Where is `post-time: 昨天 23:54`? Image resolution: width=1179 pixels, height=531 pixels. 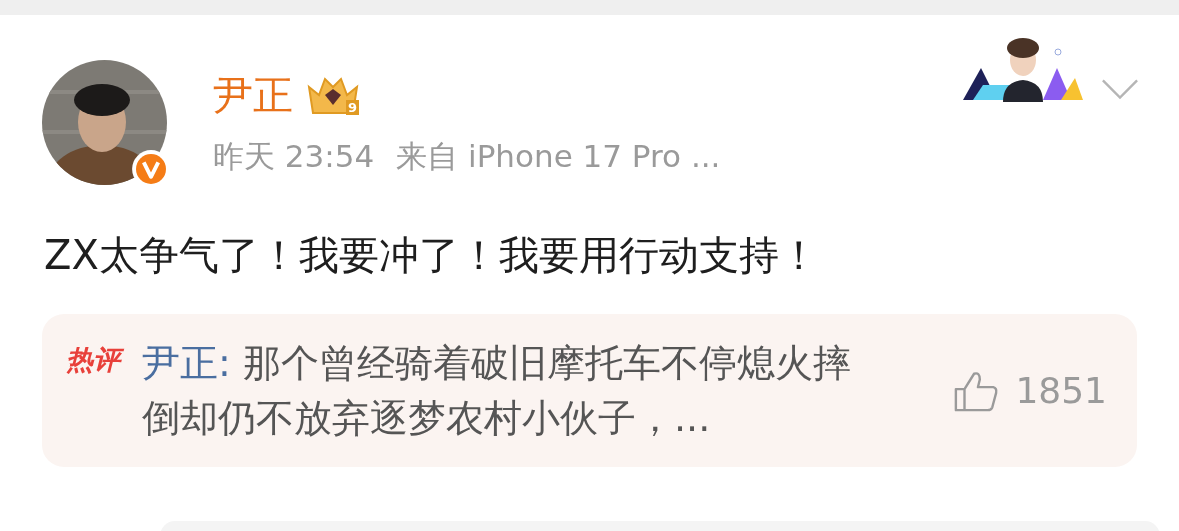 post-time: 昨天 23:54 is located at coordinates (294, 156).